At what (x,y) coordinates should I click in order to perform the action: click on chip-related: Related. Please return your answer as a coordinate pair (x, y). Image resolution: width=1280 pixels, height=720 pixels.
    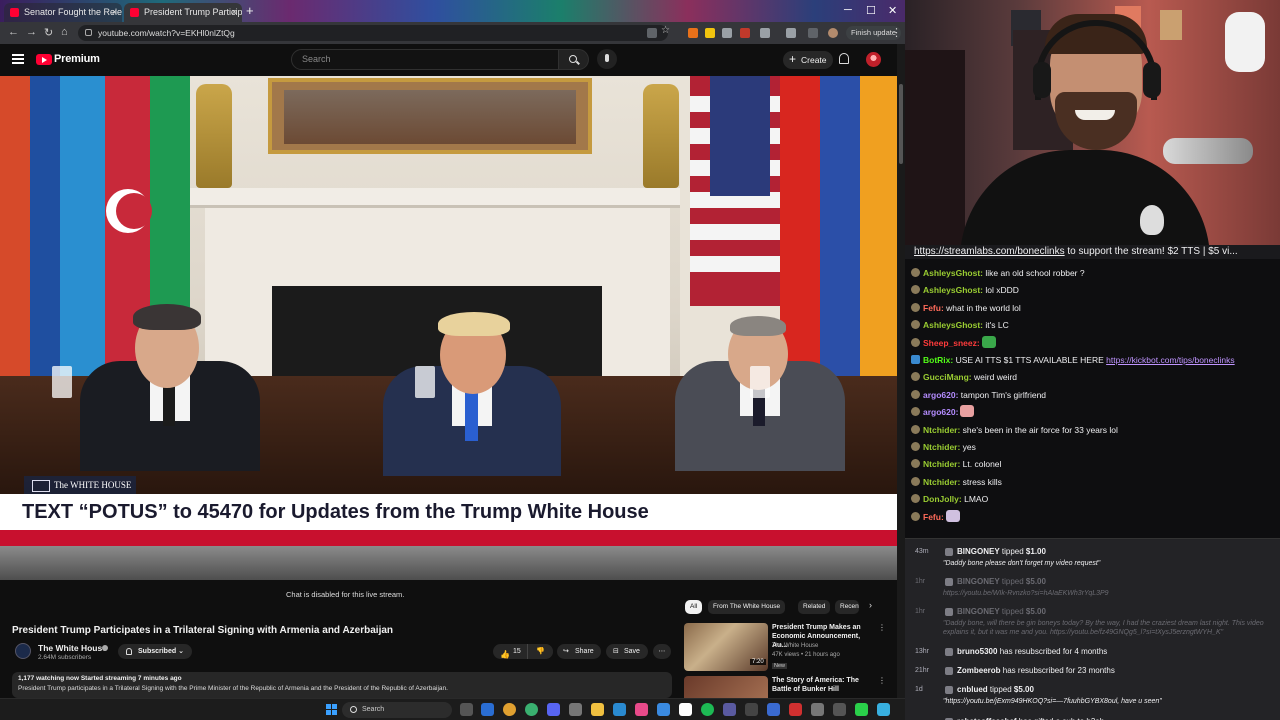
    Looking at the image, I should click on (814, 607).